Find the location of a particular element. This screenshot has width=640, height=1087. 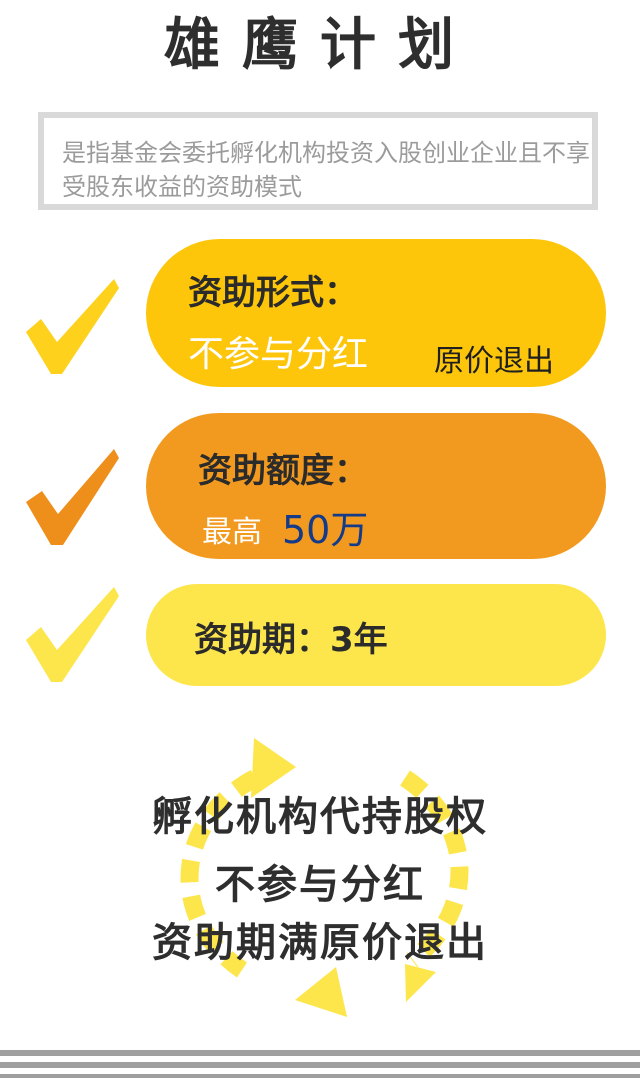

funding-form-sub-value: 原价退出 is located at coordinates (494, 361).